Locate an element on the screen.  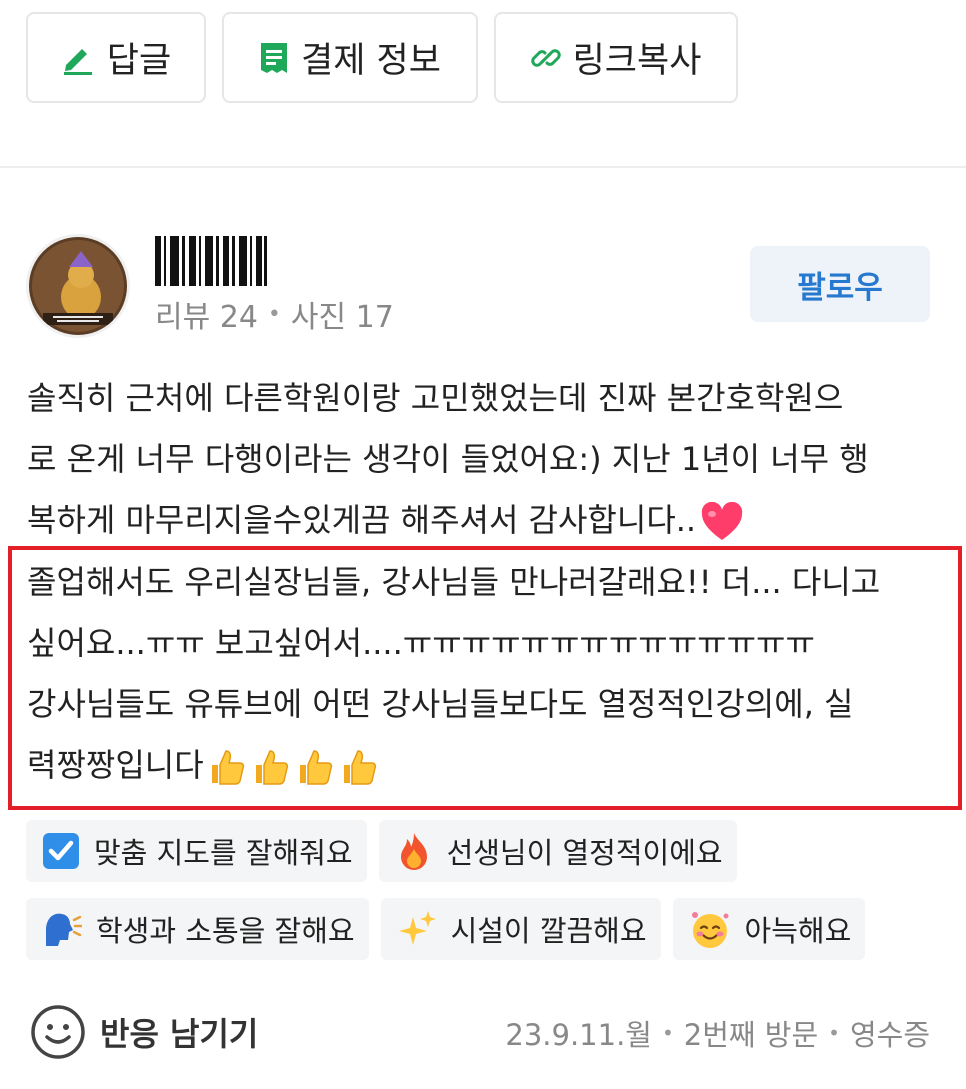
copy-link-button: 링크복사 is located at coordinates (616, 57).